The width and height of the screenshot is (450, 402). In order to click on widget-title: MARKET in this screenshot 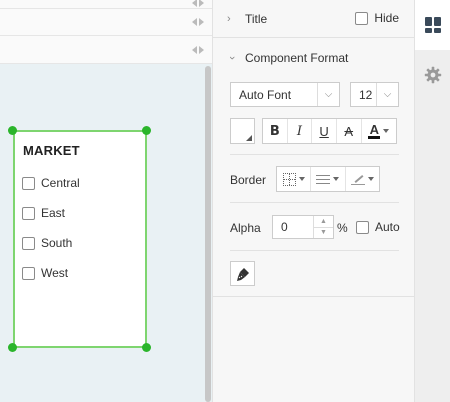, I will do `click(51, 150)`.